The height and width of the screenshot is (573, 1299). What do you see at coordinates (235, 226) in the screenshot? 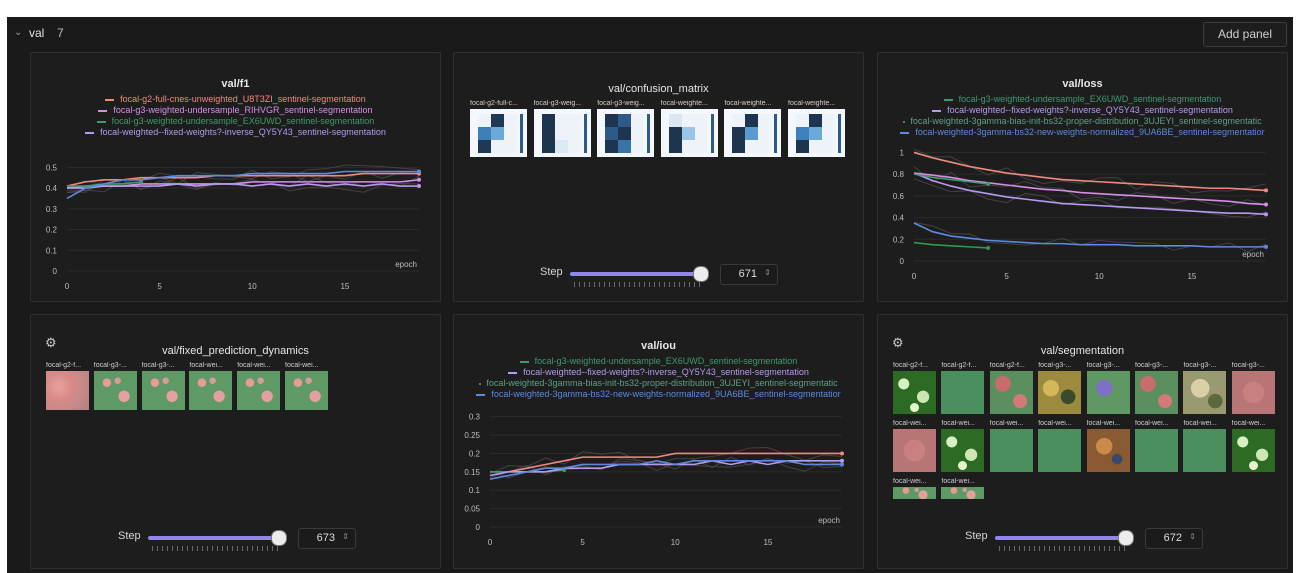
I see `line-chart: 0 0.1 0.2 0.3 0.4 0.5 0 5 10 15 epoch` at bounding box center [235, 226].